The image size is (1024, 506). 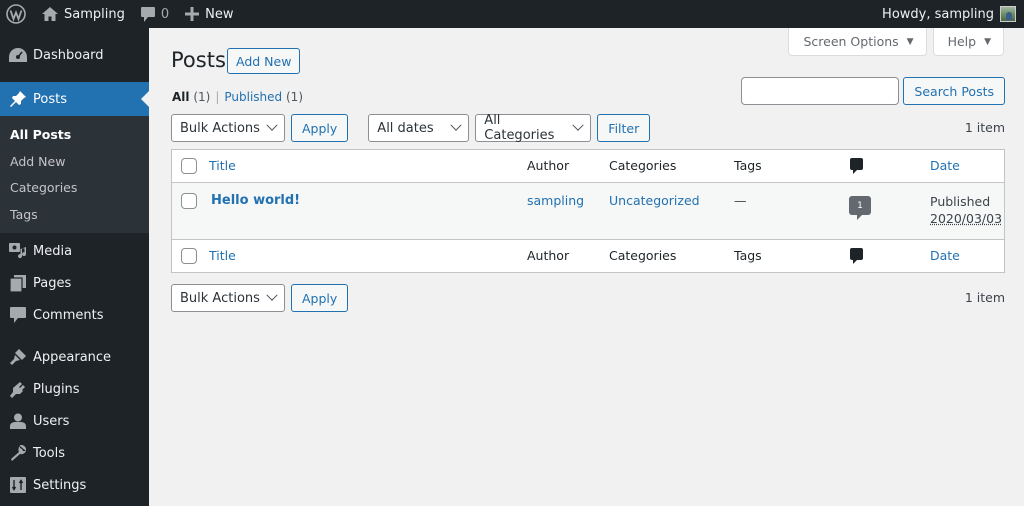 What do you see at coordinates (588, 255) in the screenshot?
I see `table-footer-row: Title Author Categories Tags Date` at bounding box center [588, 255].